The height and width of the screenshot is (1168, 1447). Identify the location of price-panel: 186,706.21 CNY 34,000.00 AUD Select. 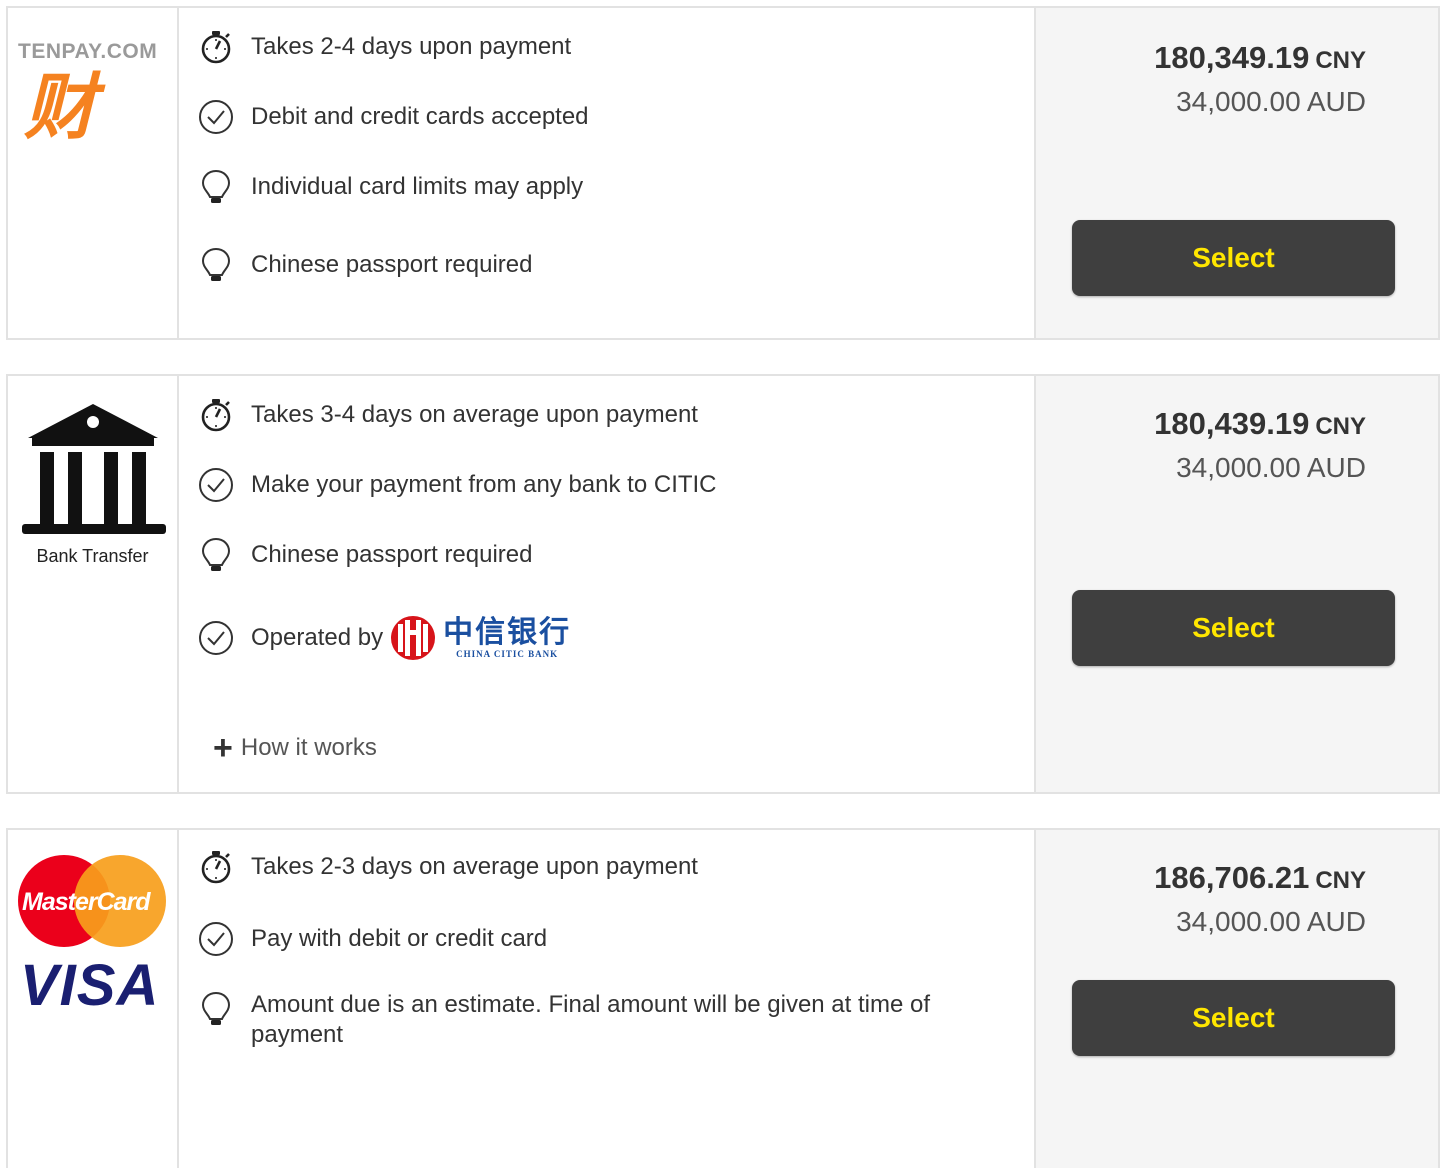
(1236, 999).